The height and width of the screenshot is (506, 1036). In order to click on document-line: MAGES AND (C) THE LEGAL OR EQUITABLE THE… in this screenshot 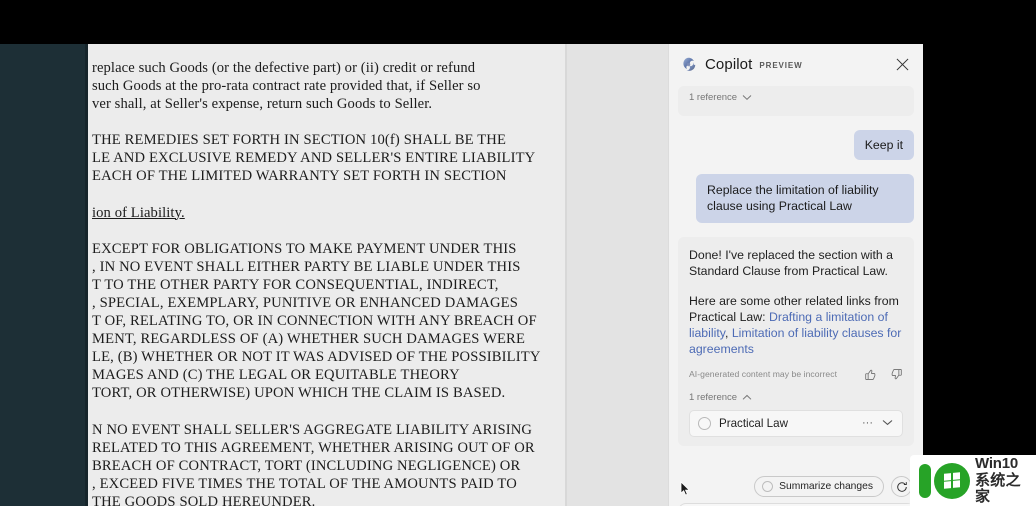, I will do `click(276, 375)`.